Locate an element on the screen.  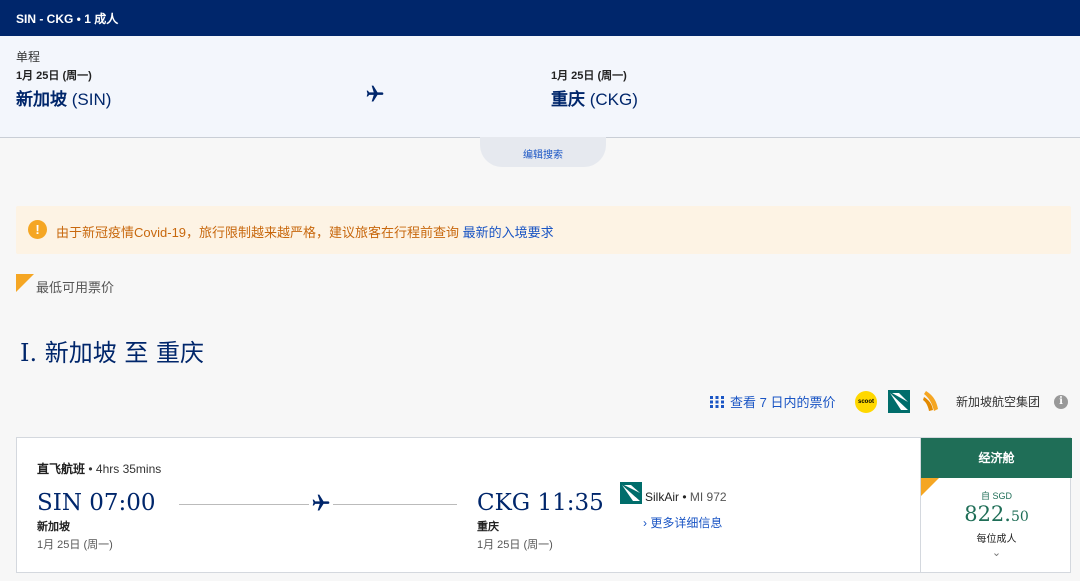
lowest-fare-label: 最低可用票价 is located at coordinates (75, 287).